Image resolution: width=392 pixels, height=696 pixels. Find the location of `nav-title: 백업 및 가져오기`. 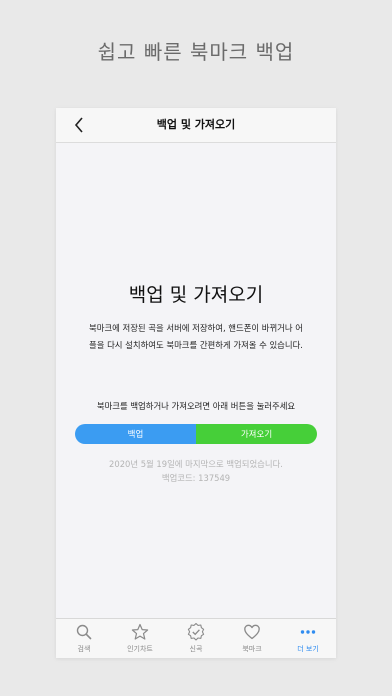

nav-title: 백업 및 가져오기 is located at coordinates (196, 124).